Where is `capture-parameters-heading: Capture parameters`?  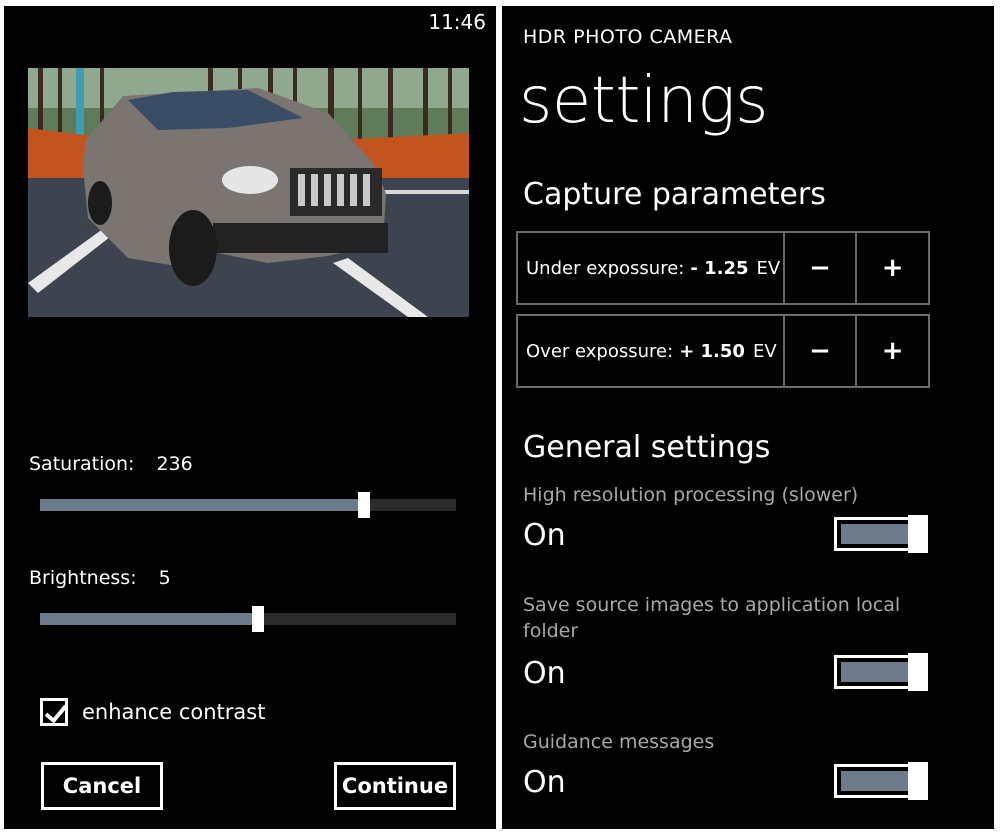
capture-parameters-heading: Capture parameters is located at coordinates (674, 194).